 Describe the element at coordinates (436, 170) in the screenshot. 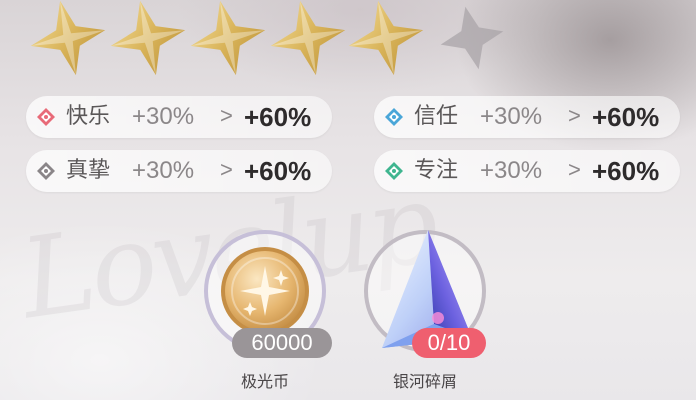

I see `stat-name: 专注` at that location.